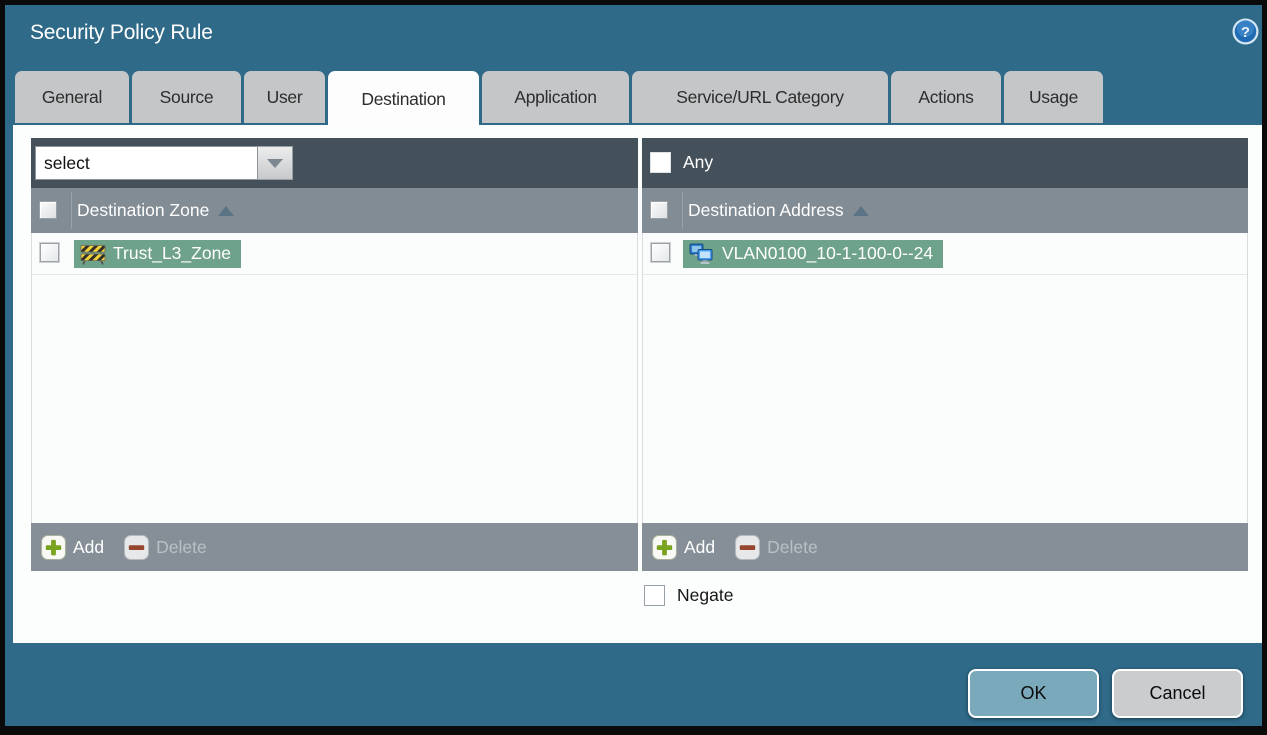 The height and width of the screenshot is (735, 1267). What do you see at coordinates (945, 163) in the screenshot?
I see `address-panel-toolbar: Any` at bounding box center [945, 163].